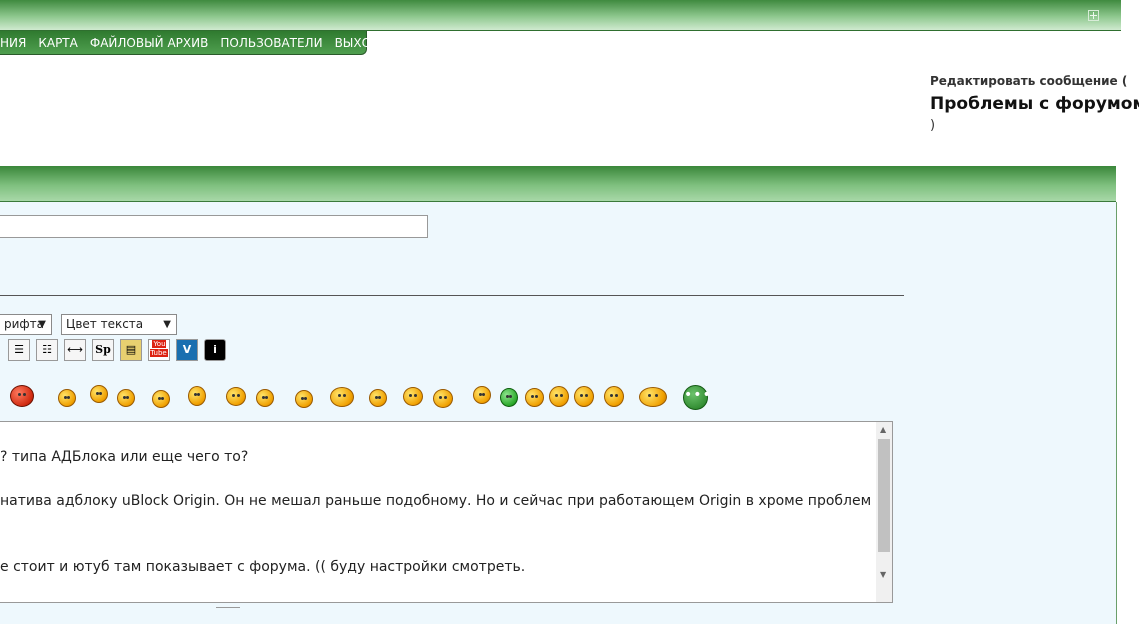 The width and height of the screenshot is (1139, 624). I want to click on horizontal-rule-icon: ⟷, so click(75, 350).